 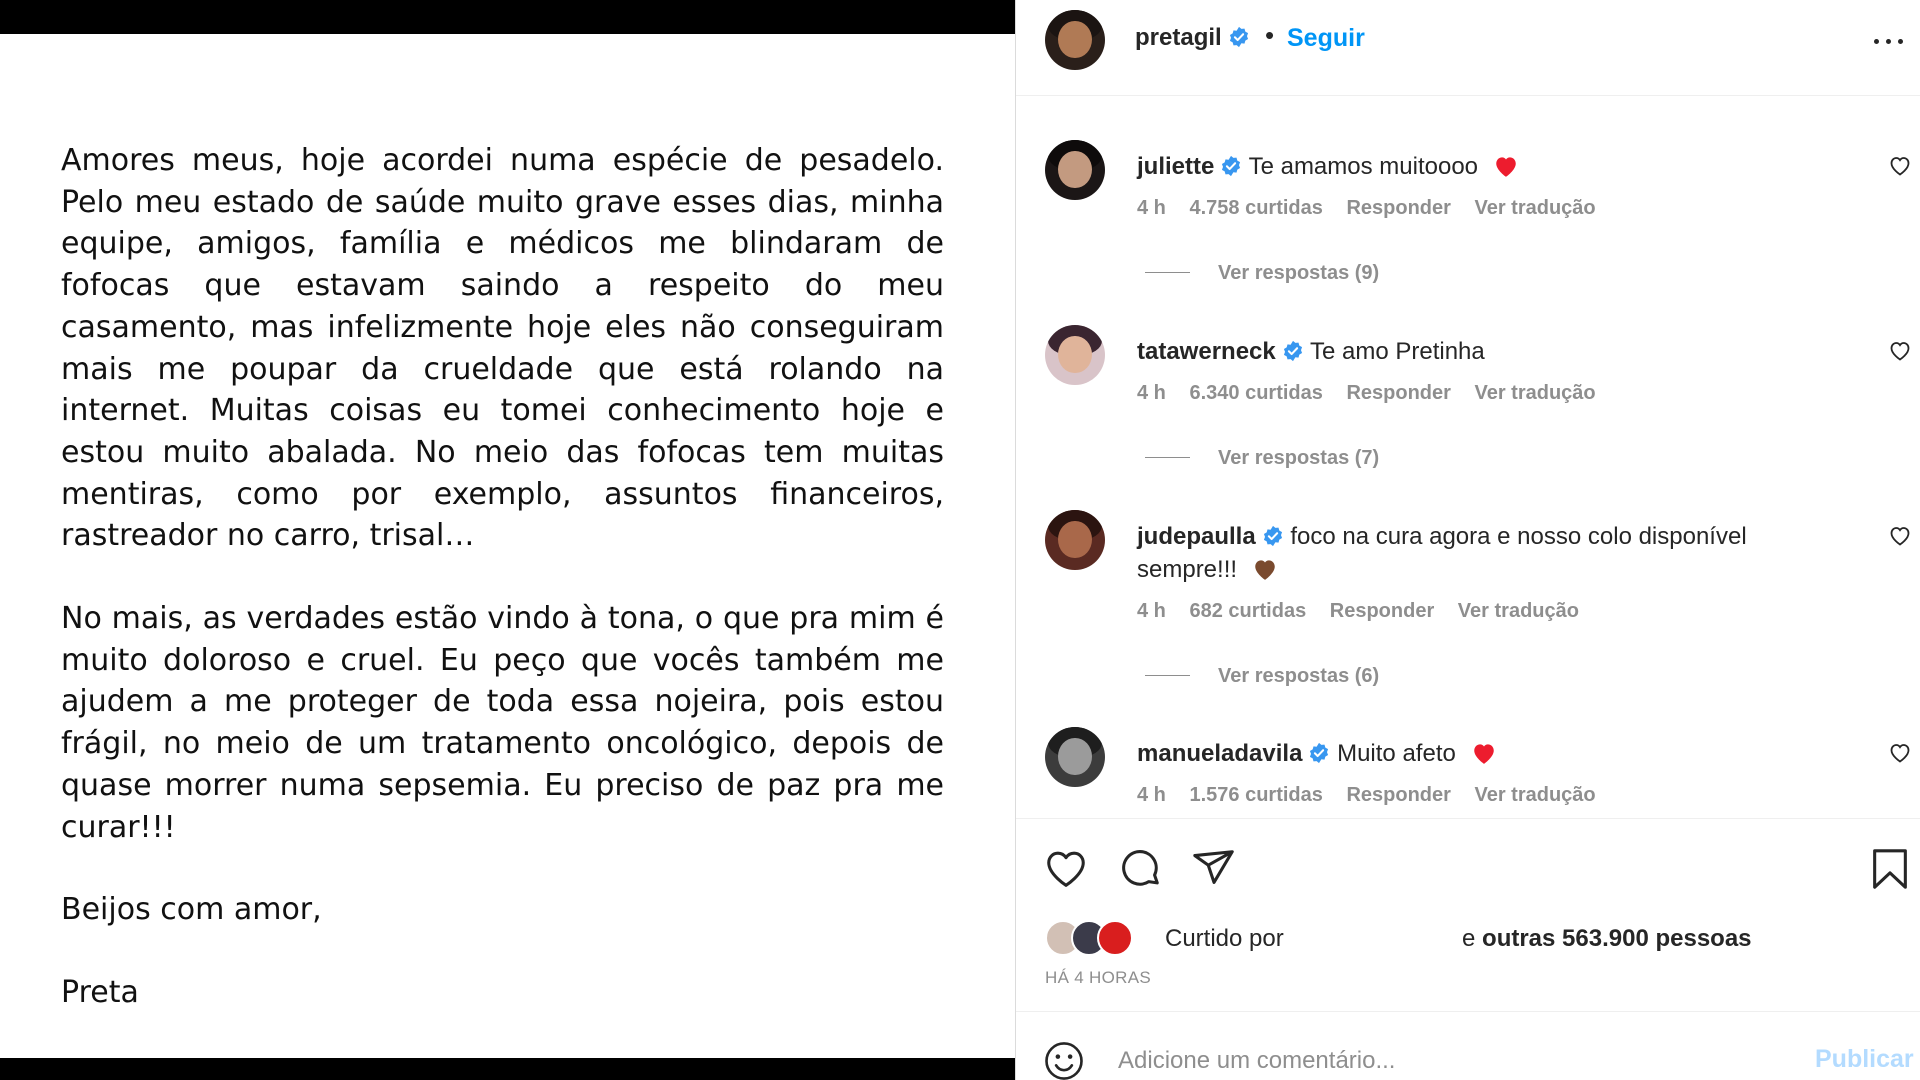 What do you see at coordinates (1075, 40) in the screenshot?
I see `author-avatar` at bounding box center [1075, 40].